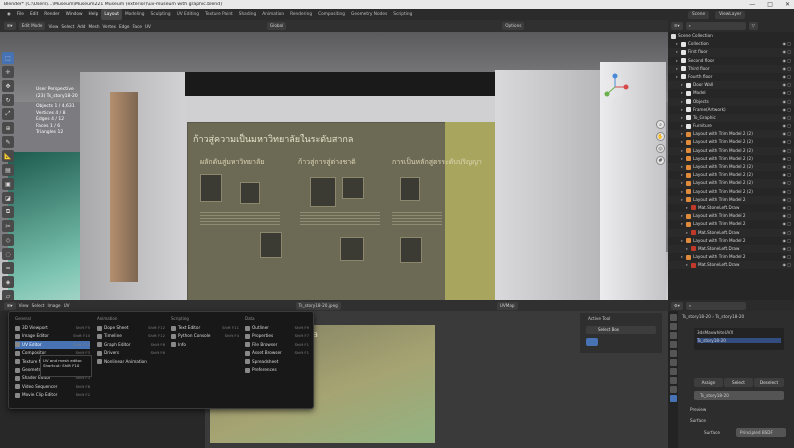  I want to click on active-tool-field: Select Box, so click(621, 330).